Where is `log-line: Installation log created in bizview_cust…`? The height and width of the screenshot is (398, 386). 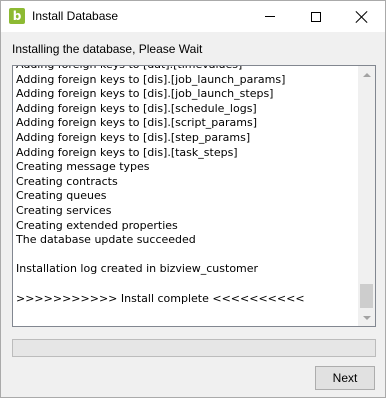 log-line: Installation log created in bizview_cust… is located at coordinates (137, 269).